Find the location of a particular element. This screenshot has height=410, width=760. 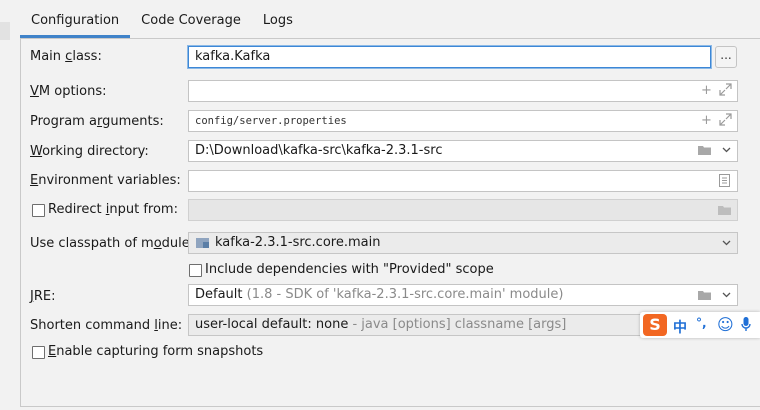

vm-options-input is located at coordinates (463, 91).